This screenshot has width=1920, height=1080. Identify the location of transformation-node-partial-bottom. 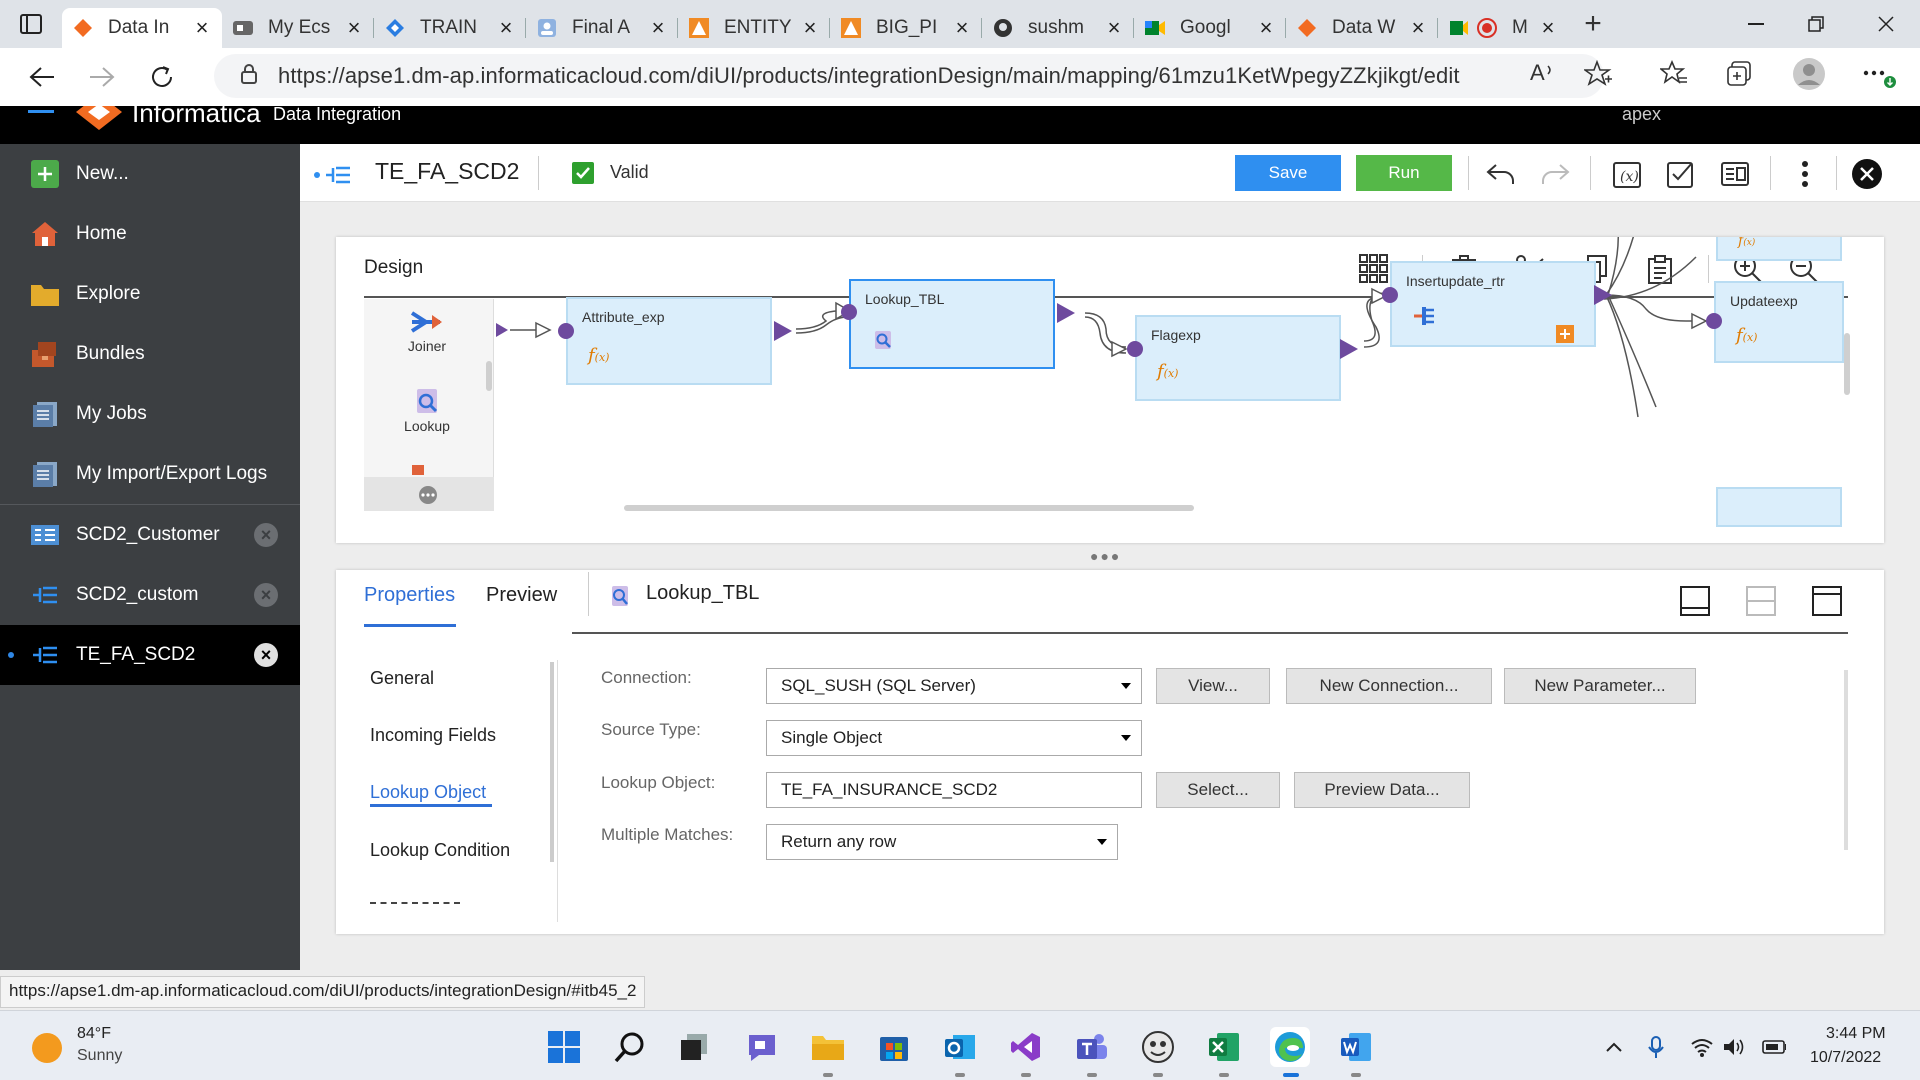
(1779, 507).